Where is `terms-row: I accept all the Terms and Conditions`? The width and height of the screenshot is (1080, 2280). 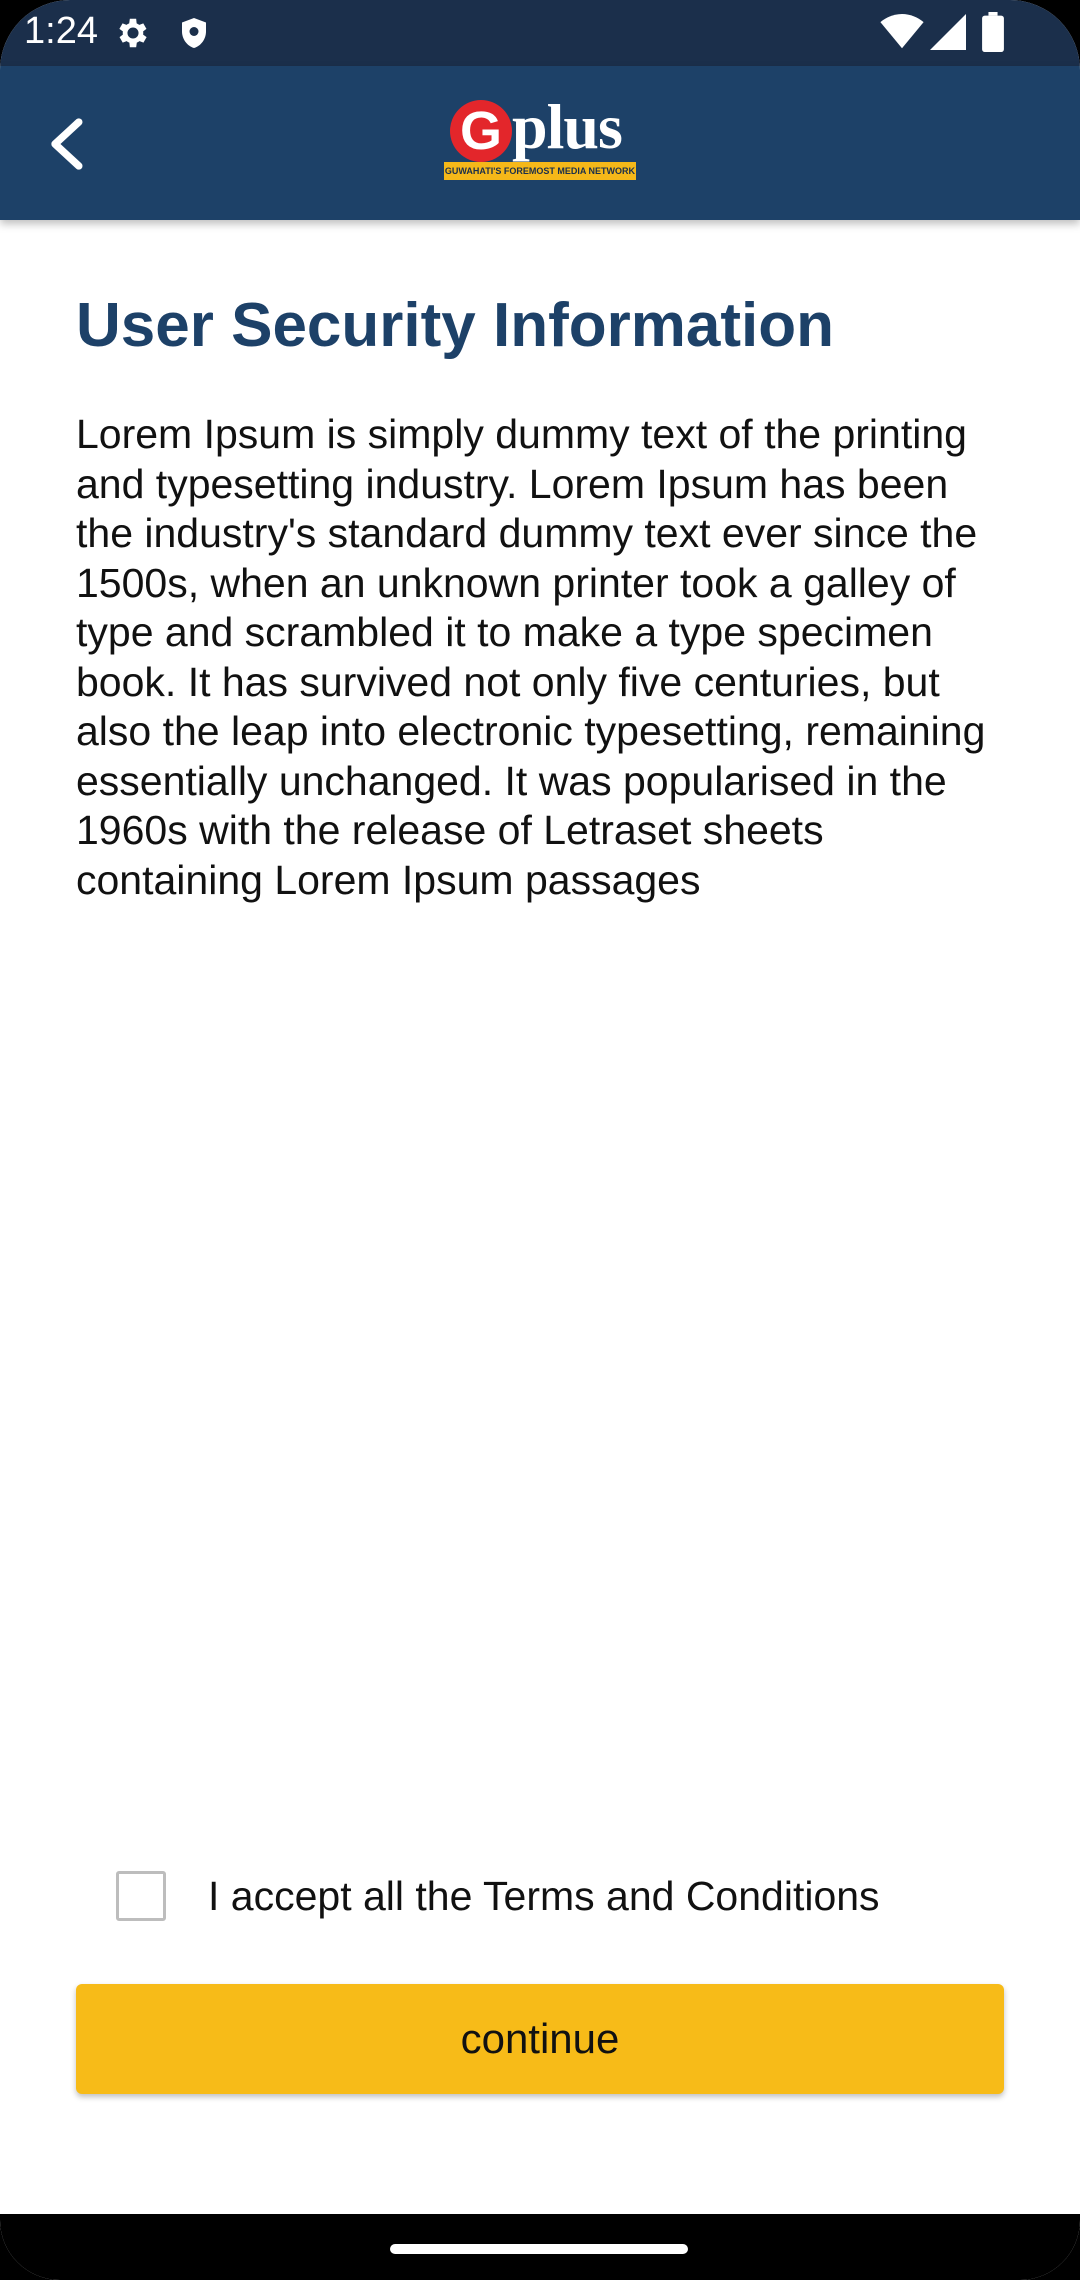
terms-row: I accept all the Terms and Conditions is located at coordinates (566, 1896).